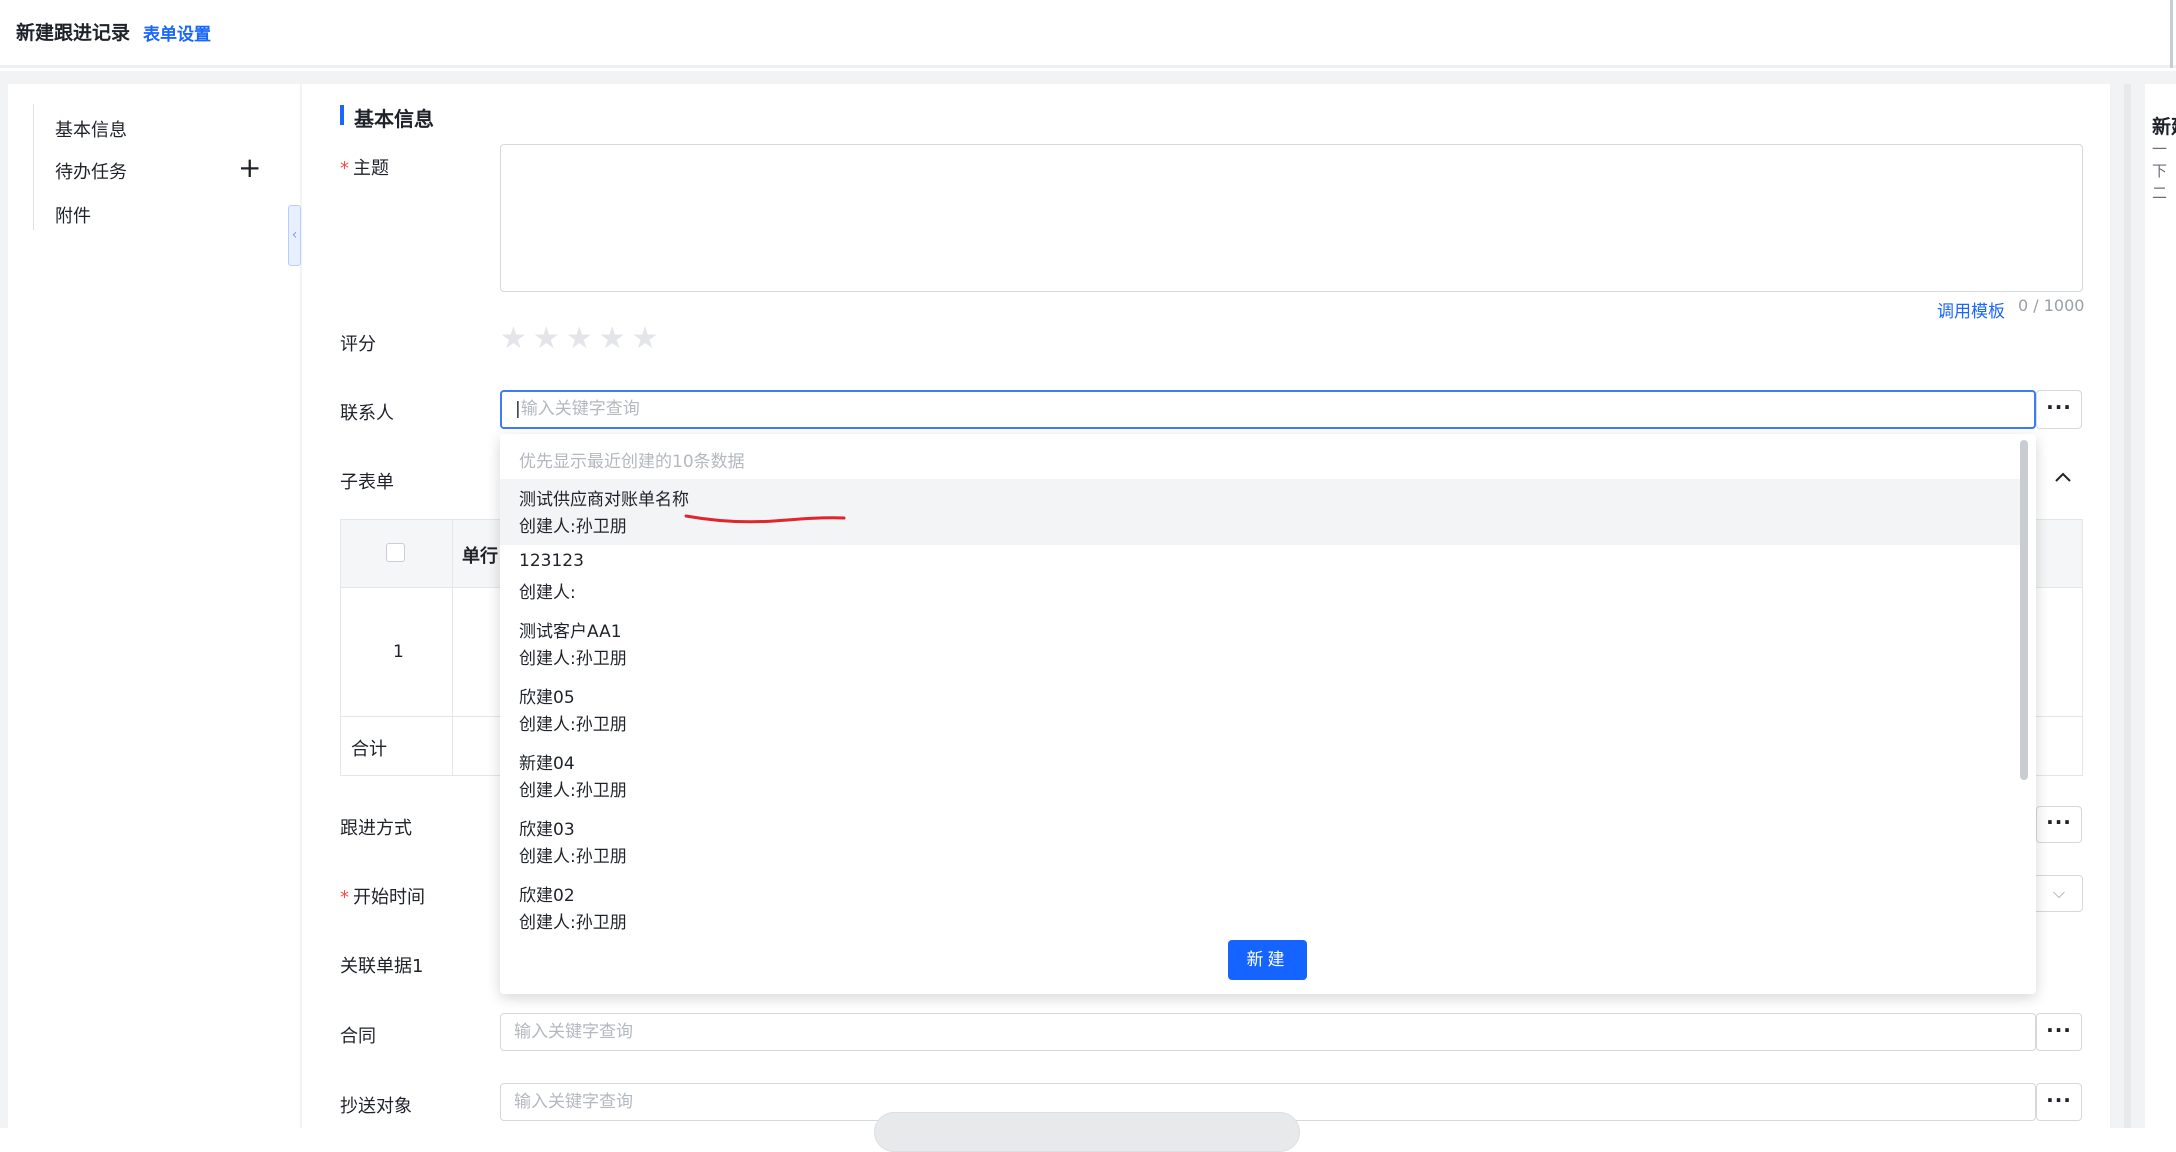  Describe the element at coordinates (2160, 606) in the screenshot. I see `side-preview-panel: 新建 一 下 二` at that location.